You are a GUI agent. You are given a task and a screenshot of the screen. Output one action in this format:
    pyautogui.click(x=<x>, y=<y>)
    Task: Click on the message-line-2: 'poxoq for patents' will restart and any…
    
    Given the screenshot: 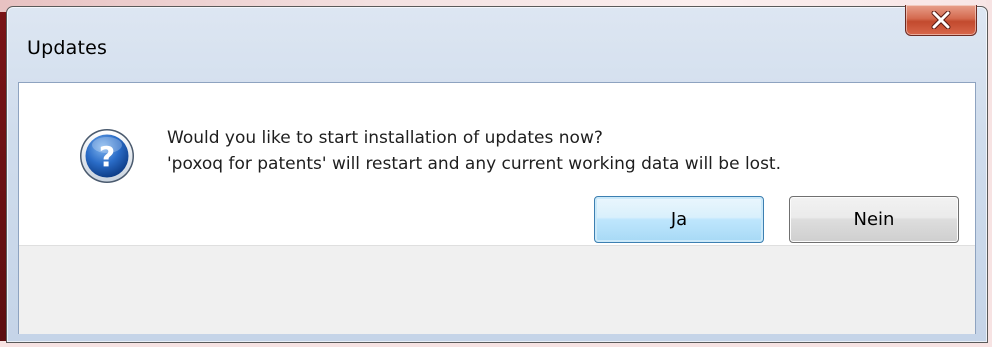 What is the action you would take?
    pyautogui.click(x=474, y=164)
    